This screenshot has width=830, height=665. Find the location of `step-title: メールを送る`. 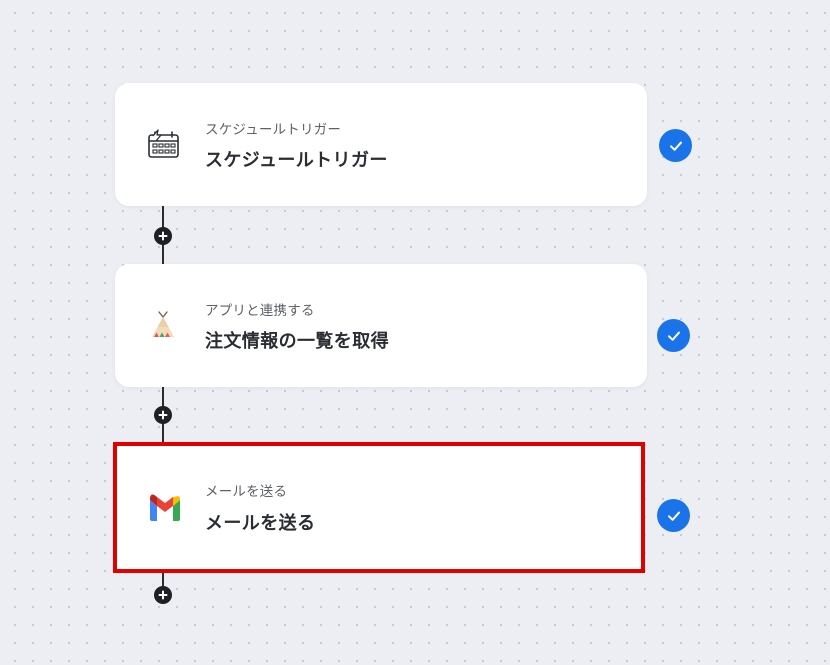

step-title: メールを送る is located at coordinates (260, 523).